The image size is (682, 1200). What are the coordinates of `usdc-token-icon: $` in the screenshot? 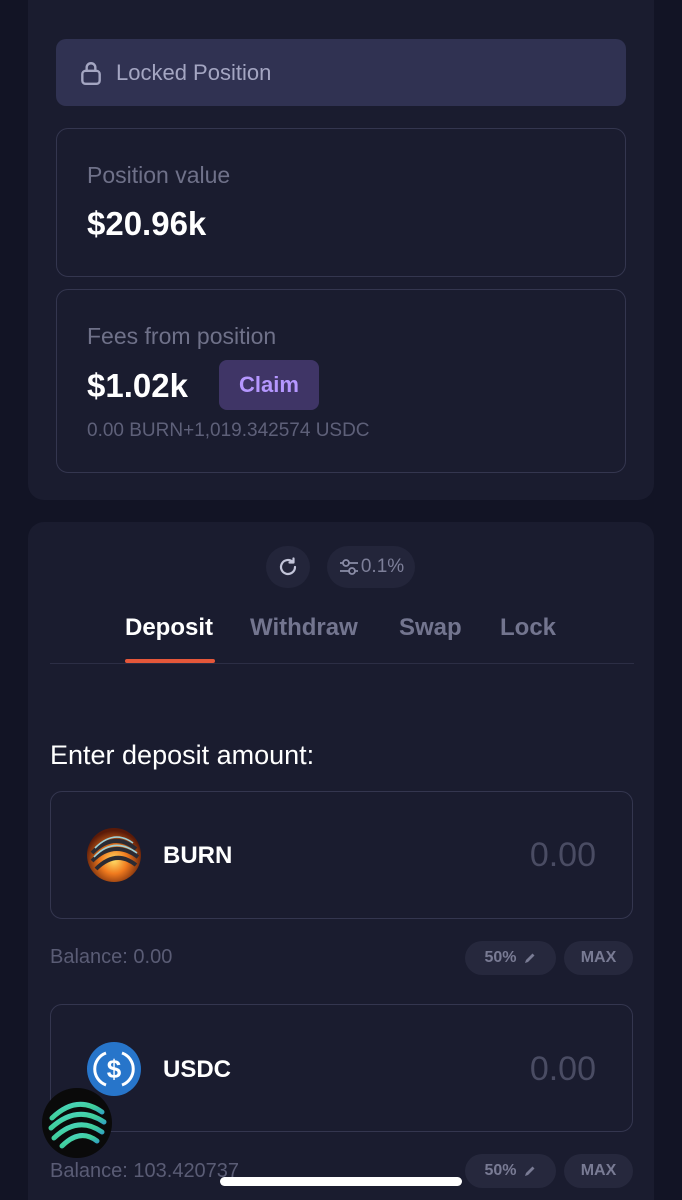 It's located at (114, 1069).